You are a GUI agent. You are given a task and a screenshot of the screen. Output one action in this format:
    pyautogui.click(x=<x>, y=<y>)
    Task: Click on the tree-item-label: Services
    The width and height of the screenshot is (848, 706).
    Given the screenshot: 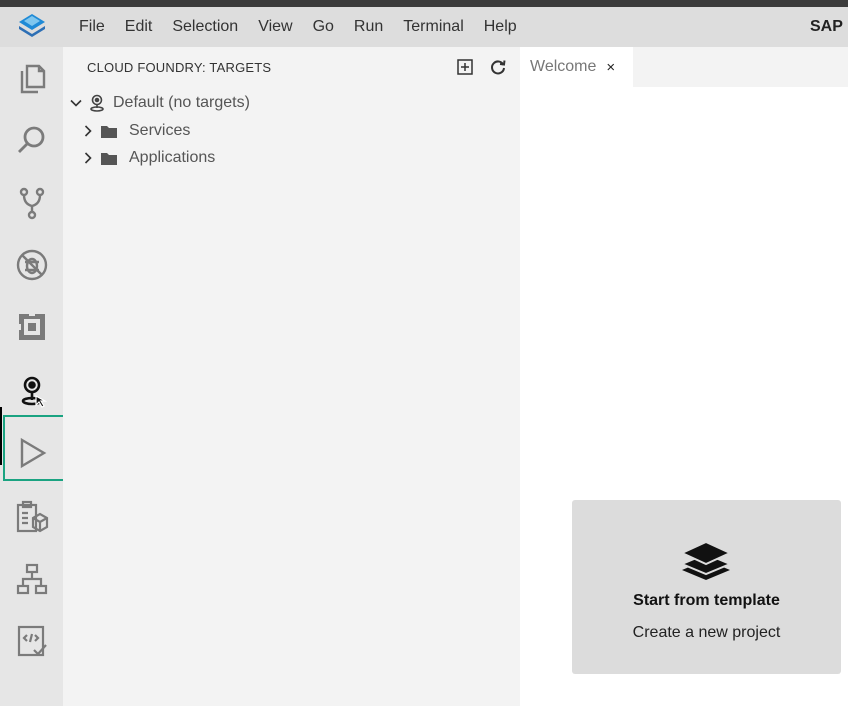 What is the action you would take?
    pyautogui.click(x=160, y=130)
    